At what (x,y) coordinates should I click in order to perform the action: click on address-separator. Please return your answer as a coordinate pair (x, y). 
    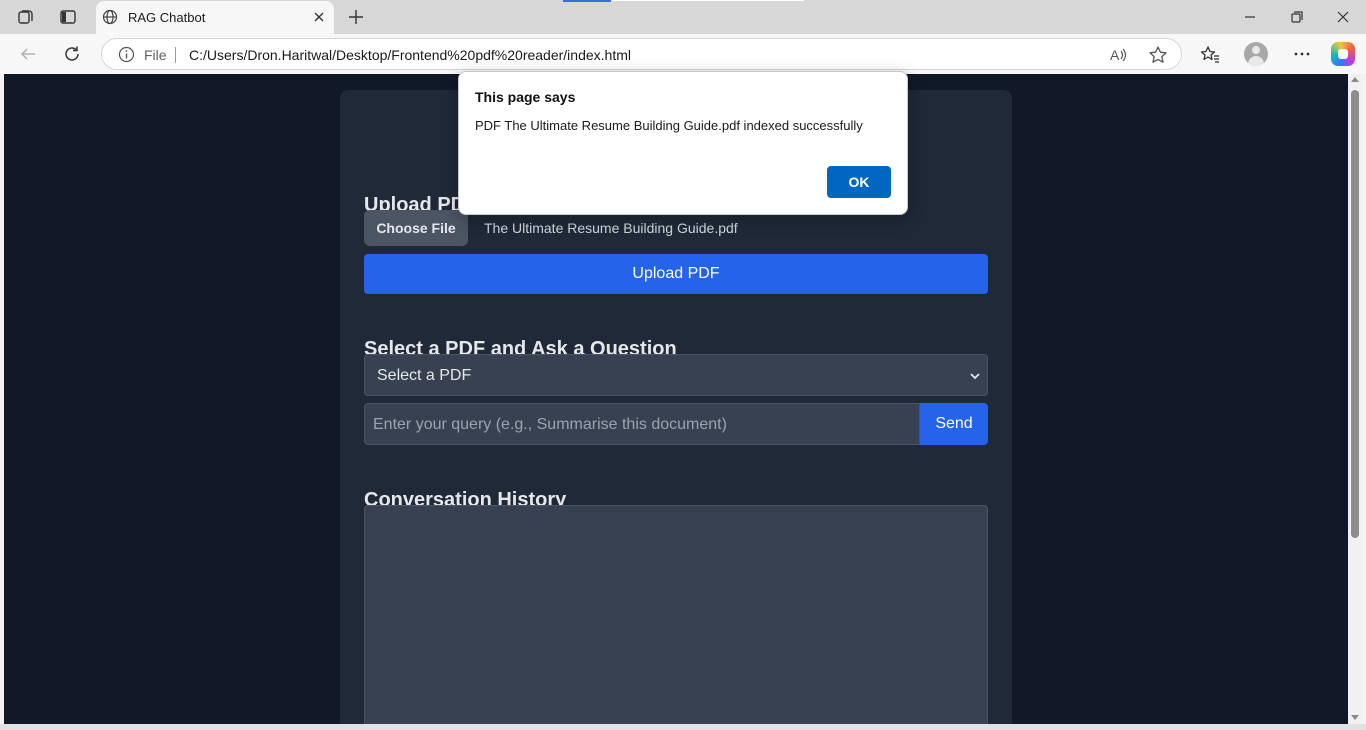
    Looking at the image, I should click on (175, 55).